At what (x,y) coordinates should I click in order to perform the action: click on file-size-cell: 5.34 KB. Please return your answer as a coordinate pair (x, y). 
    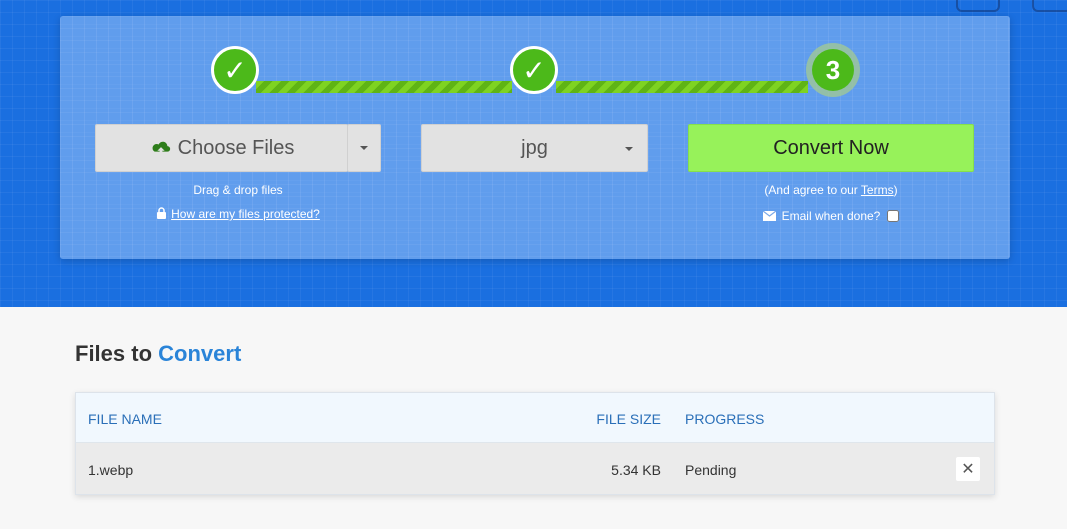
    Looking at the image, I should click on (636, 470).